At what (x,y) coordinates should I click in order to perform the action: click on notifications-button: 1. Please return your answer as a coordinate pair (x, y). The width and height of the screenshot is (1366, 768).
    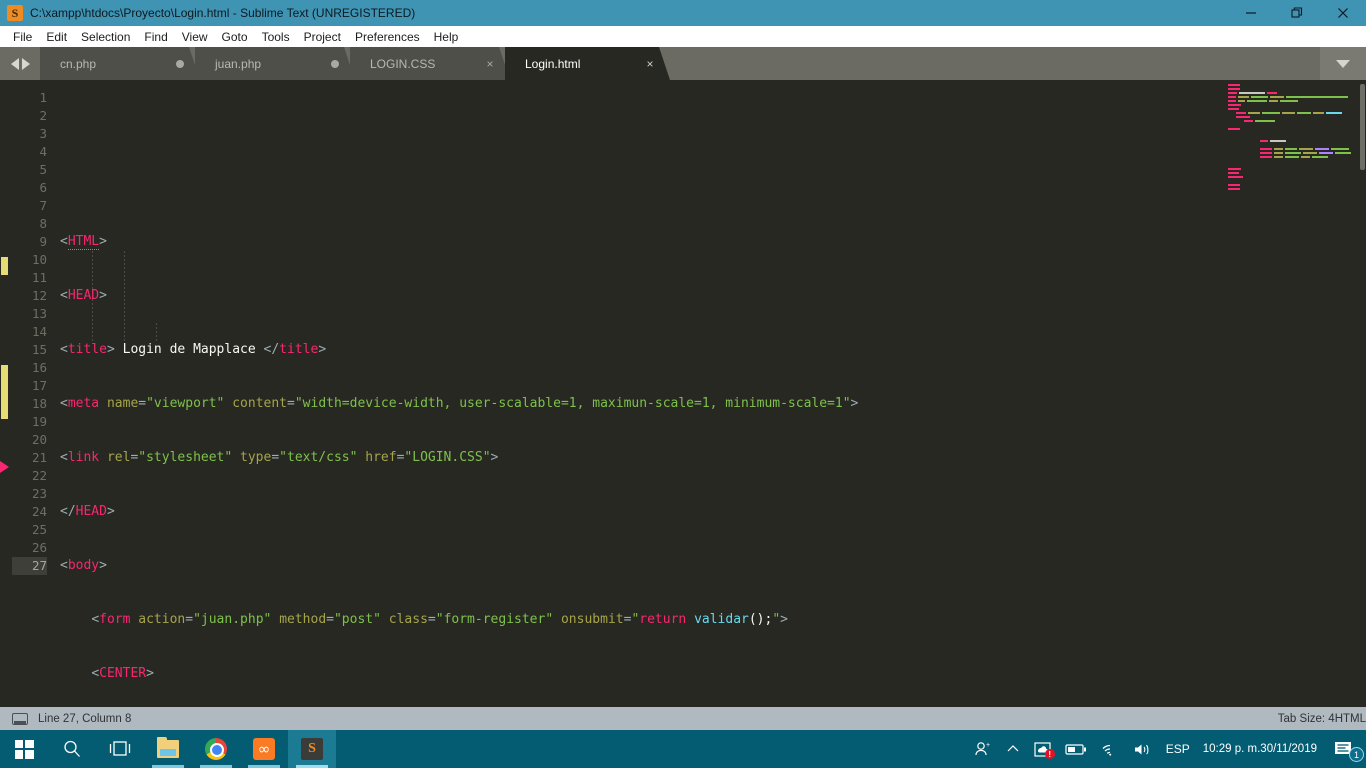
    Looking at the image, I should click on (1346, 749).